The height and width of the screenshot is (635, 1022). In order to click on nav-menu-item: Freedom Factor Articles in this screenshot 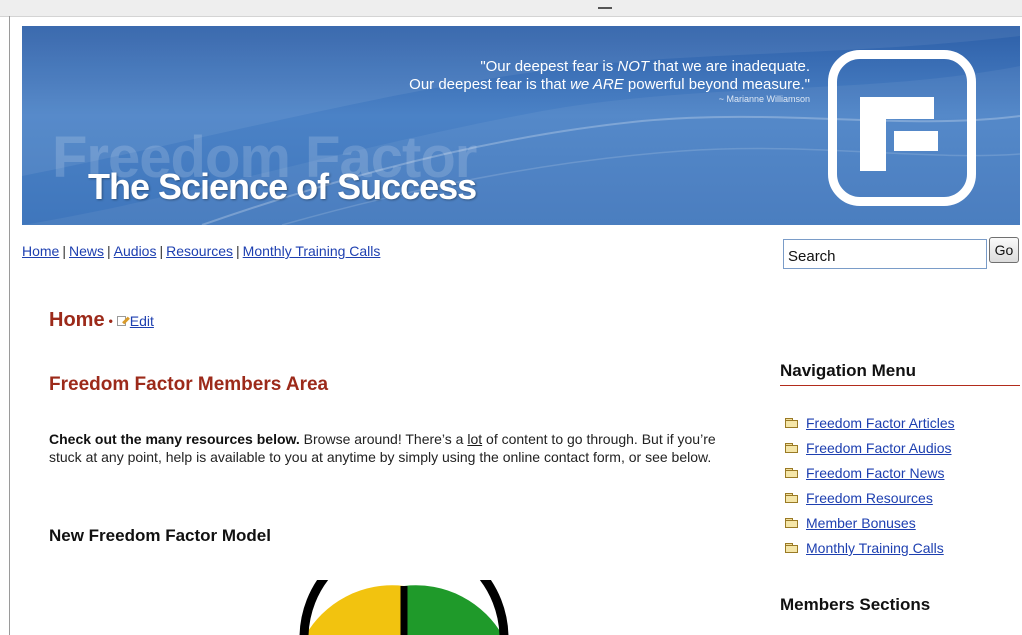, I will do `click(870, 425)`.